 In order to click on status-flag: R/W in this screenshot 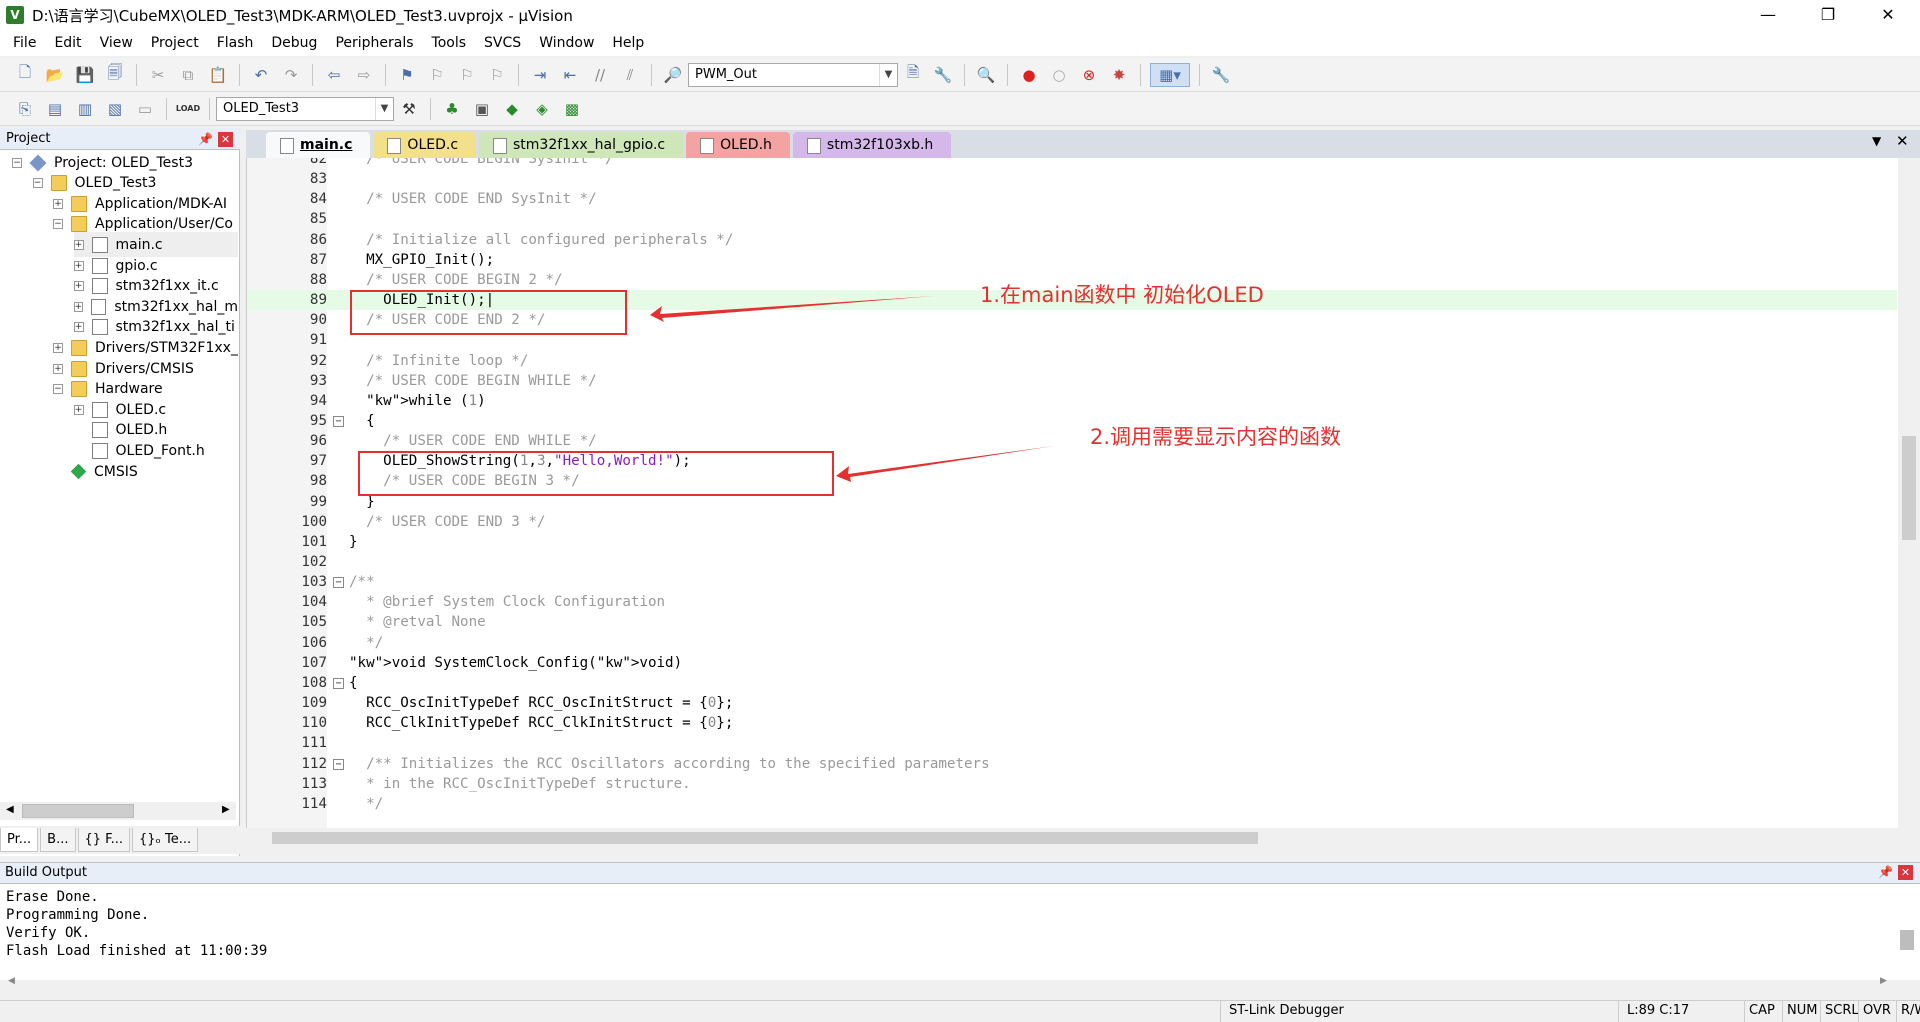, I will do `click(1908, 1011)`.